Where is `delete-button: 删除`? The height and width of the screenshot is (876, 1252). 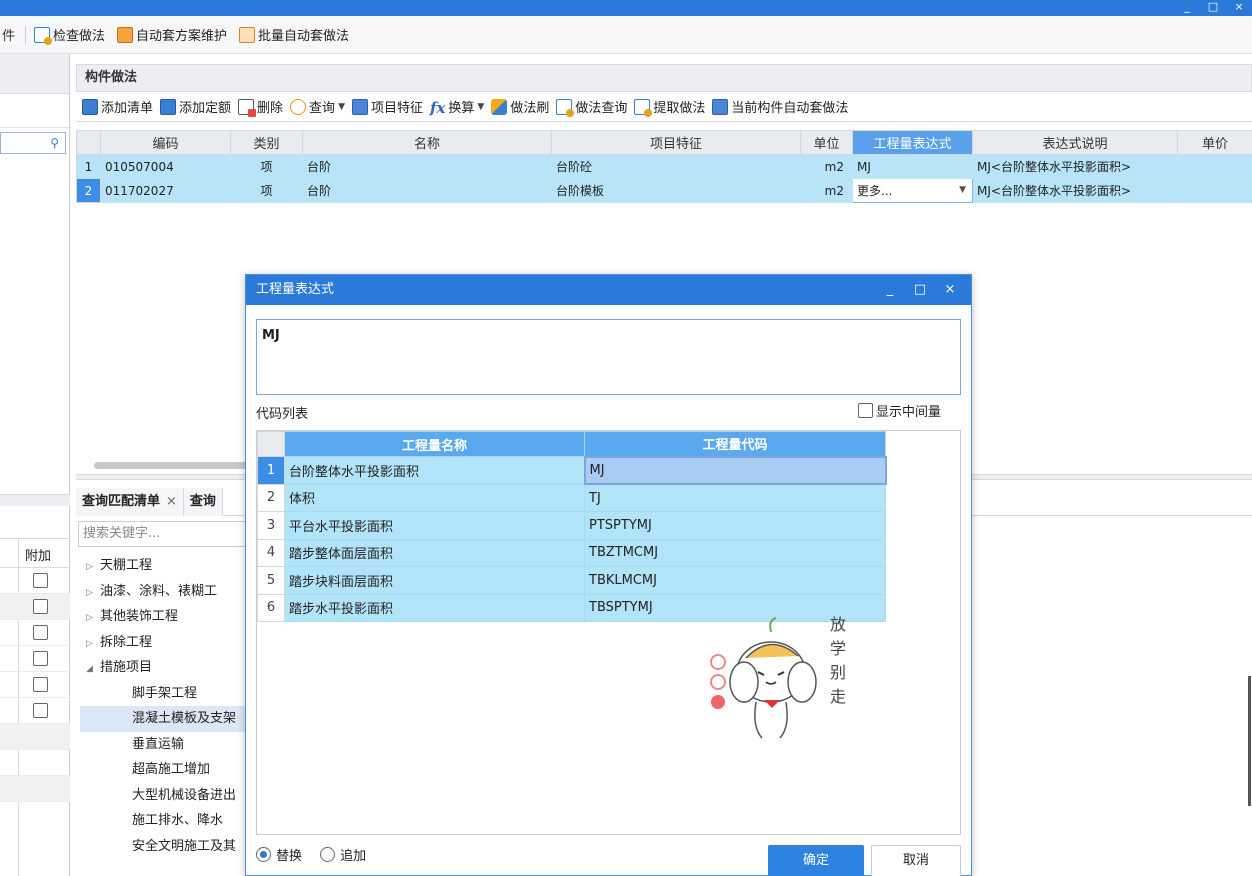 delete-button: 删除 is located at coordinates (260, 107).